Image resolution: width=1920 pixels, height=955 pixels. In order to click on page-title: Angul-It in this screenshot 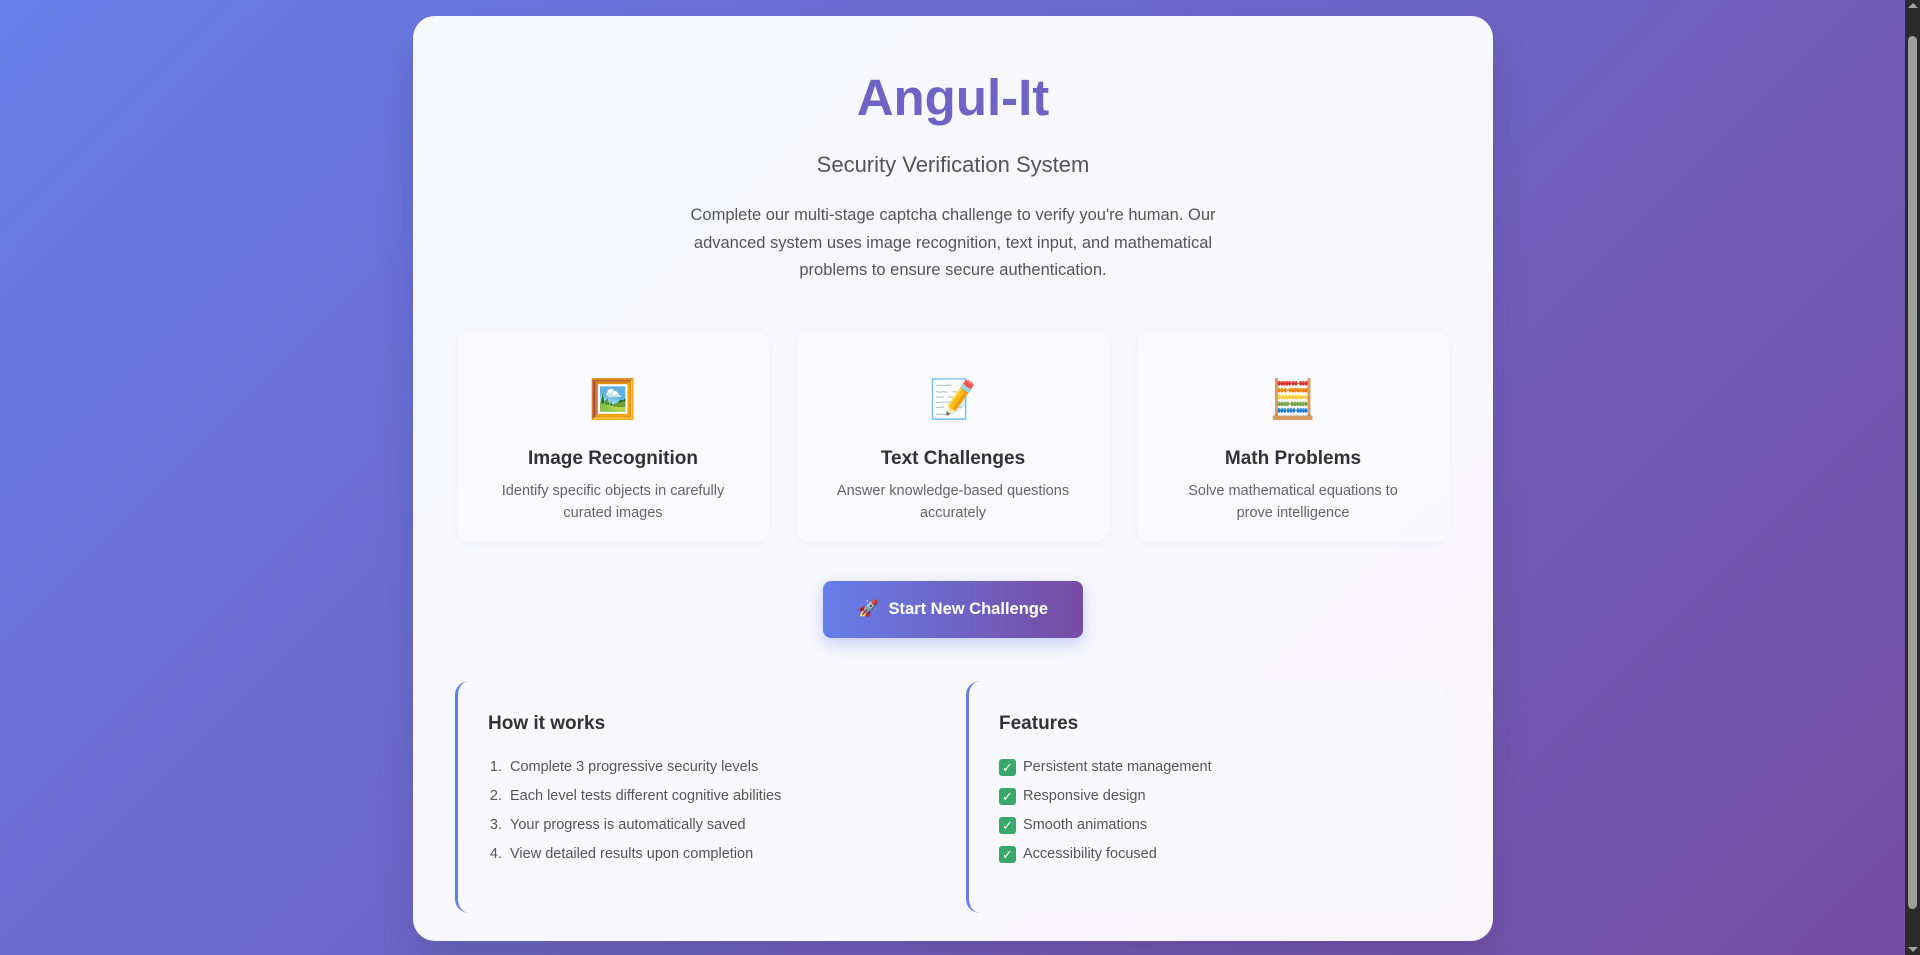, I will do `click(953, 97)`.